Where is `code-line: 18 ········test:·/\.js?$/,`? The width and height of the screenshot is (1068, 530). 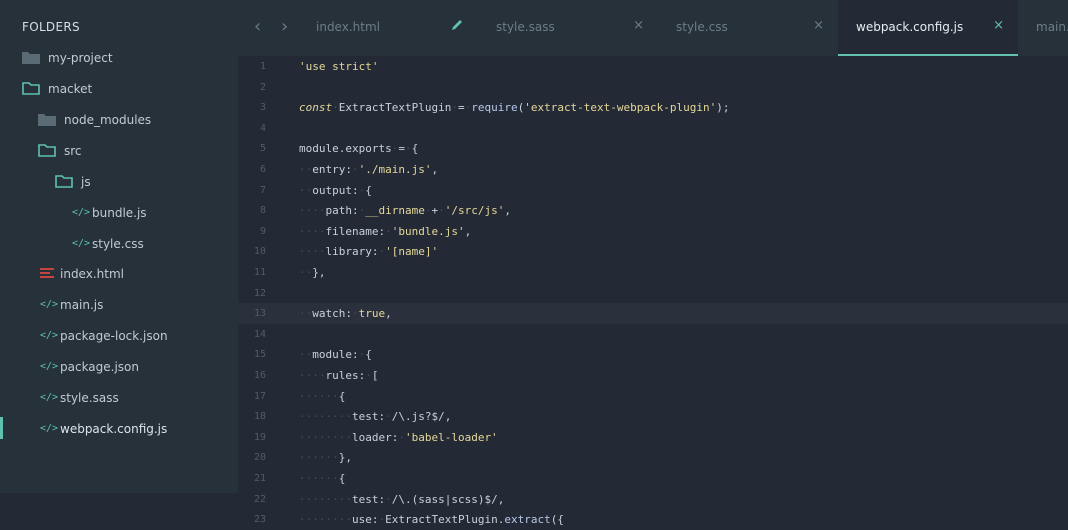 code-line: 18 ········test:·/\.js?$/, is located at coordinates (653, 416).